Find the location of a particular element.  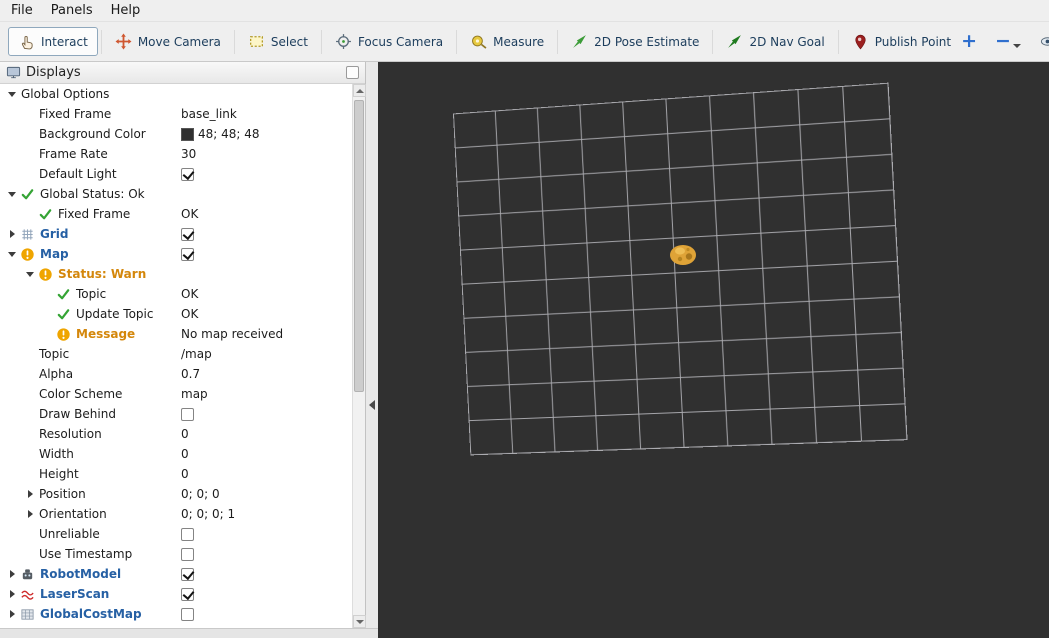

tree-row-fixed-frame: Fixed Frame OK is located at coordinates (176, 214).